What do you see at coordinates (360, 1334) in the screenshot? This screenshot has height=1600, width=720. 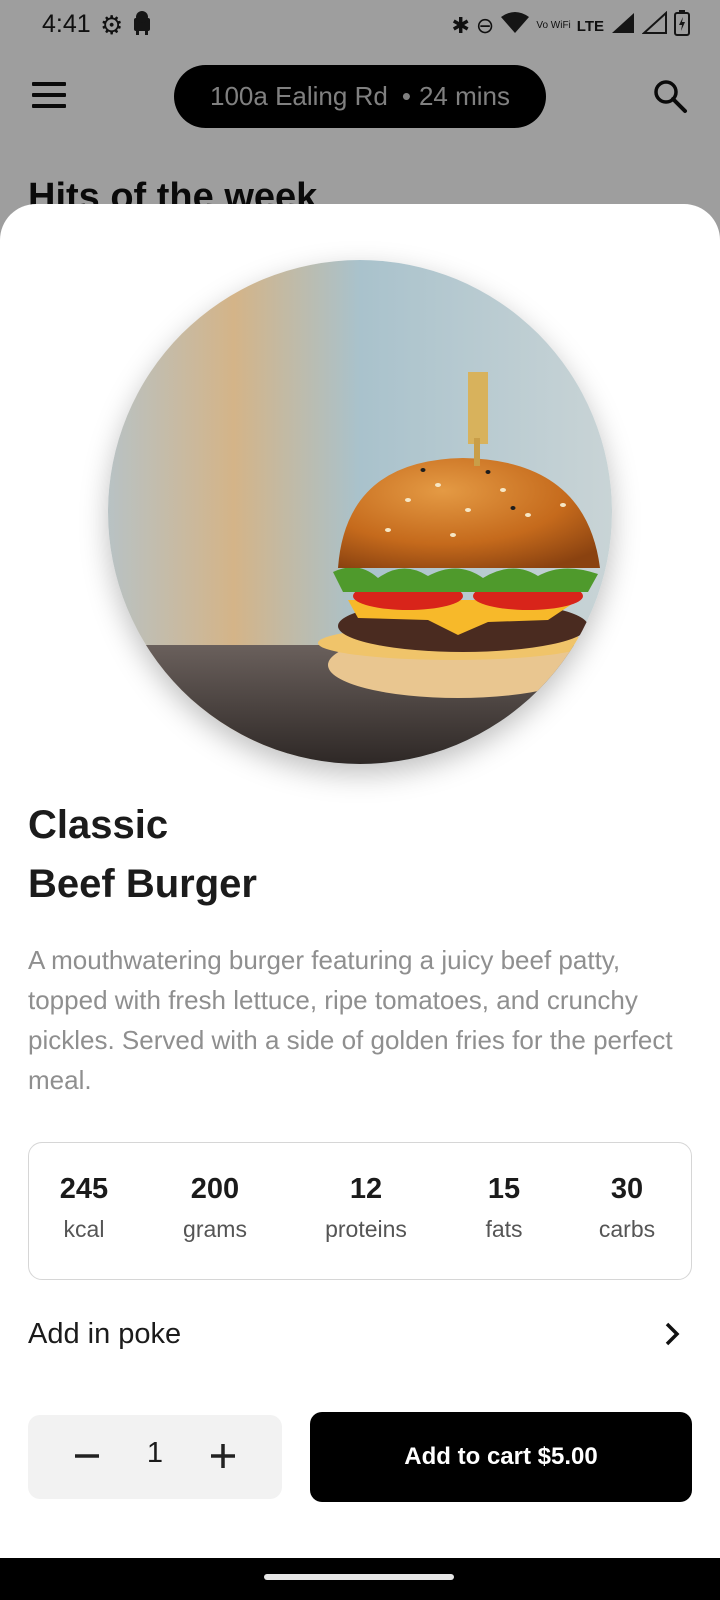 I see `addon-row: Add in poke` at bounding box center [360, 1334].